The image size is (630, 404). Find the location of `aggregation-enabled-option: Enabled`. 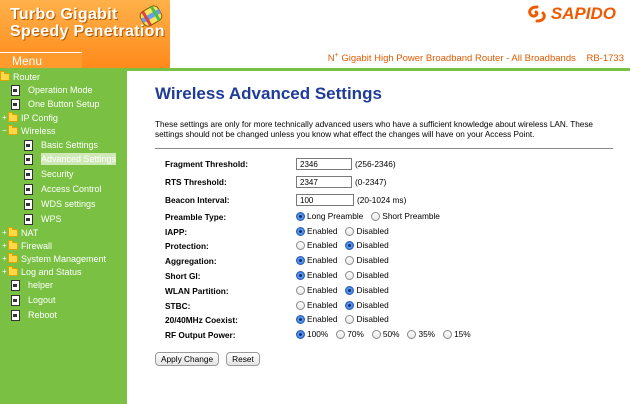

aggregation-enabled-option: Enabled is located at coordinates (316, 260).